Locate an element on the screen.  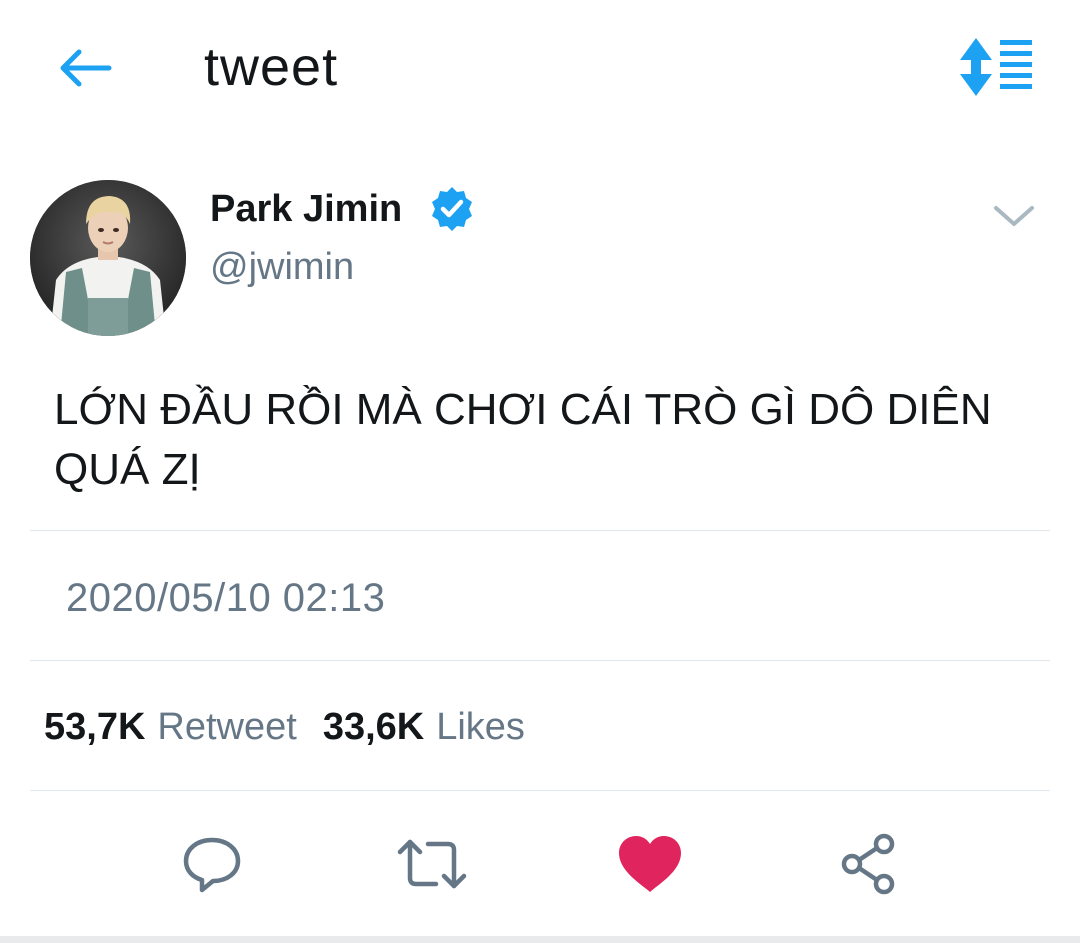
share-button is located at coordinates (868, 864).